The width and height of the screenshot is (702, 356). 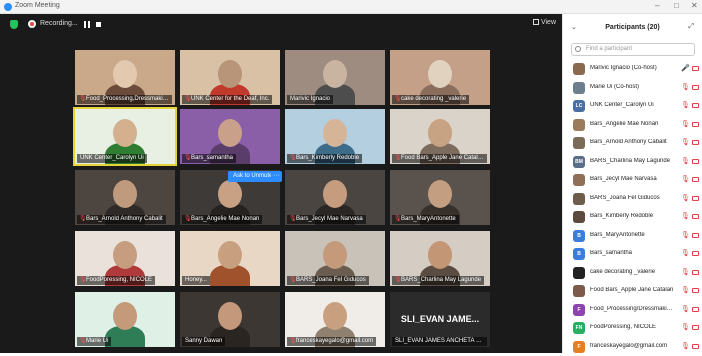 I want to click on view-button: View, so click(x=544, y=22).